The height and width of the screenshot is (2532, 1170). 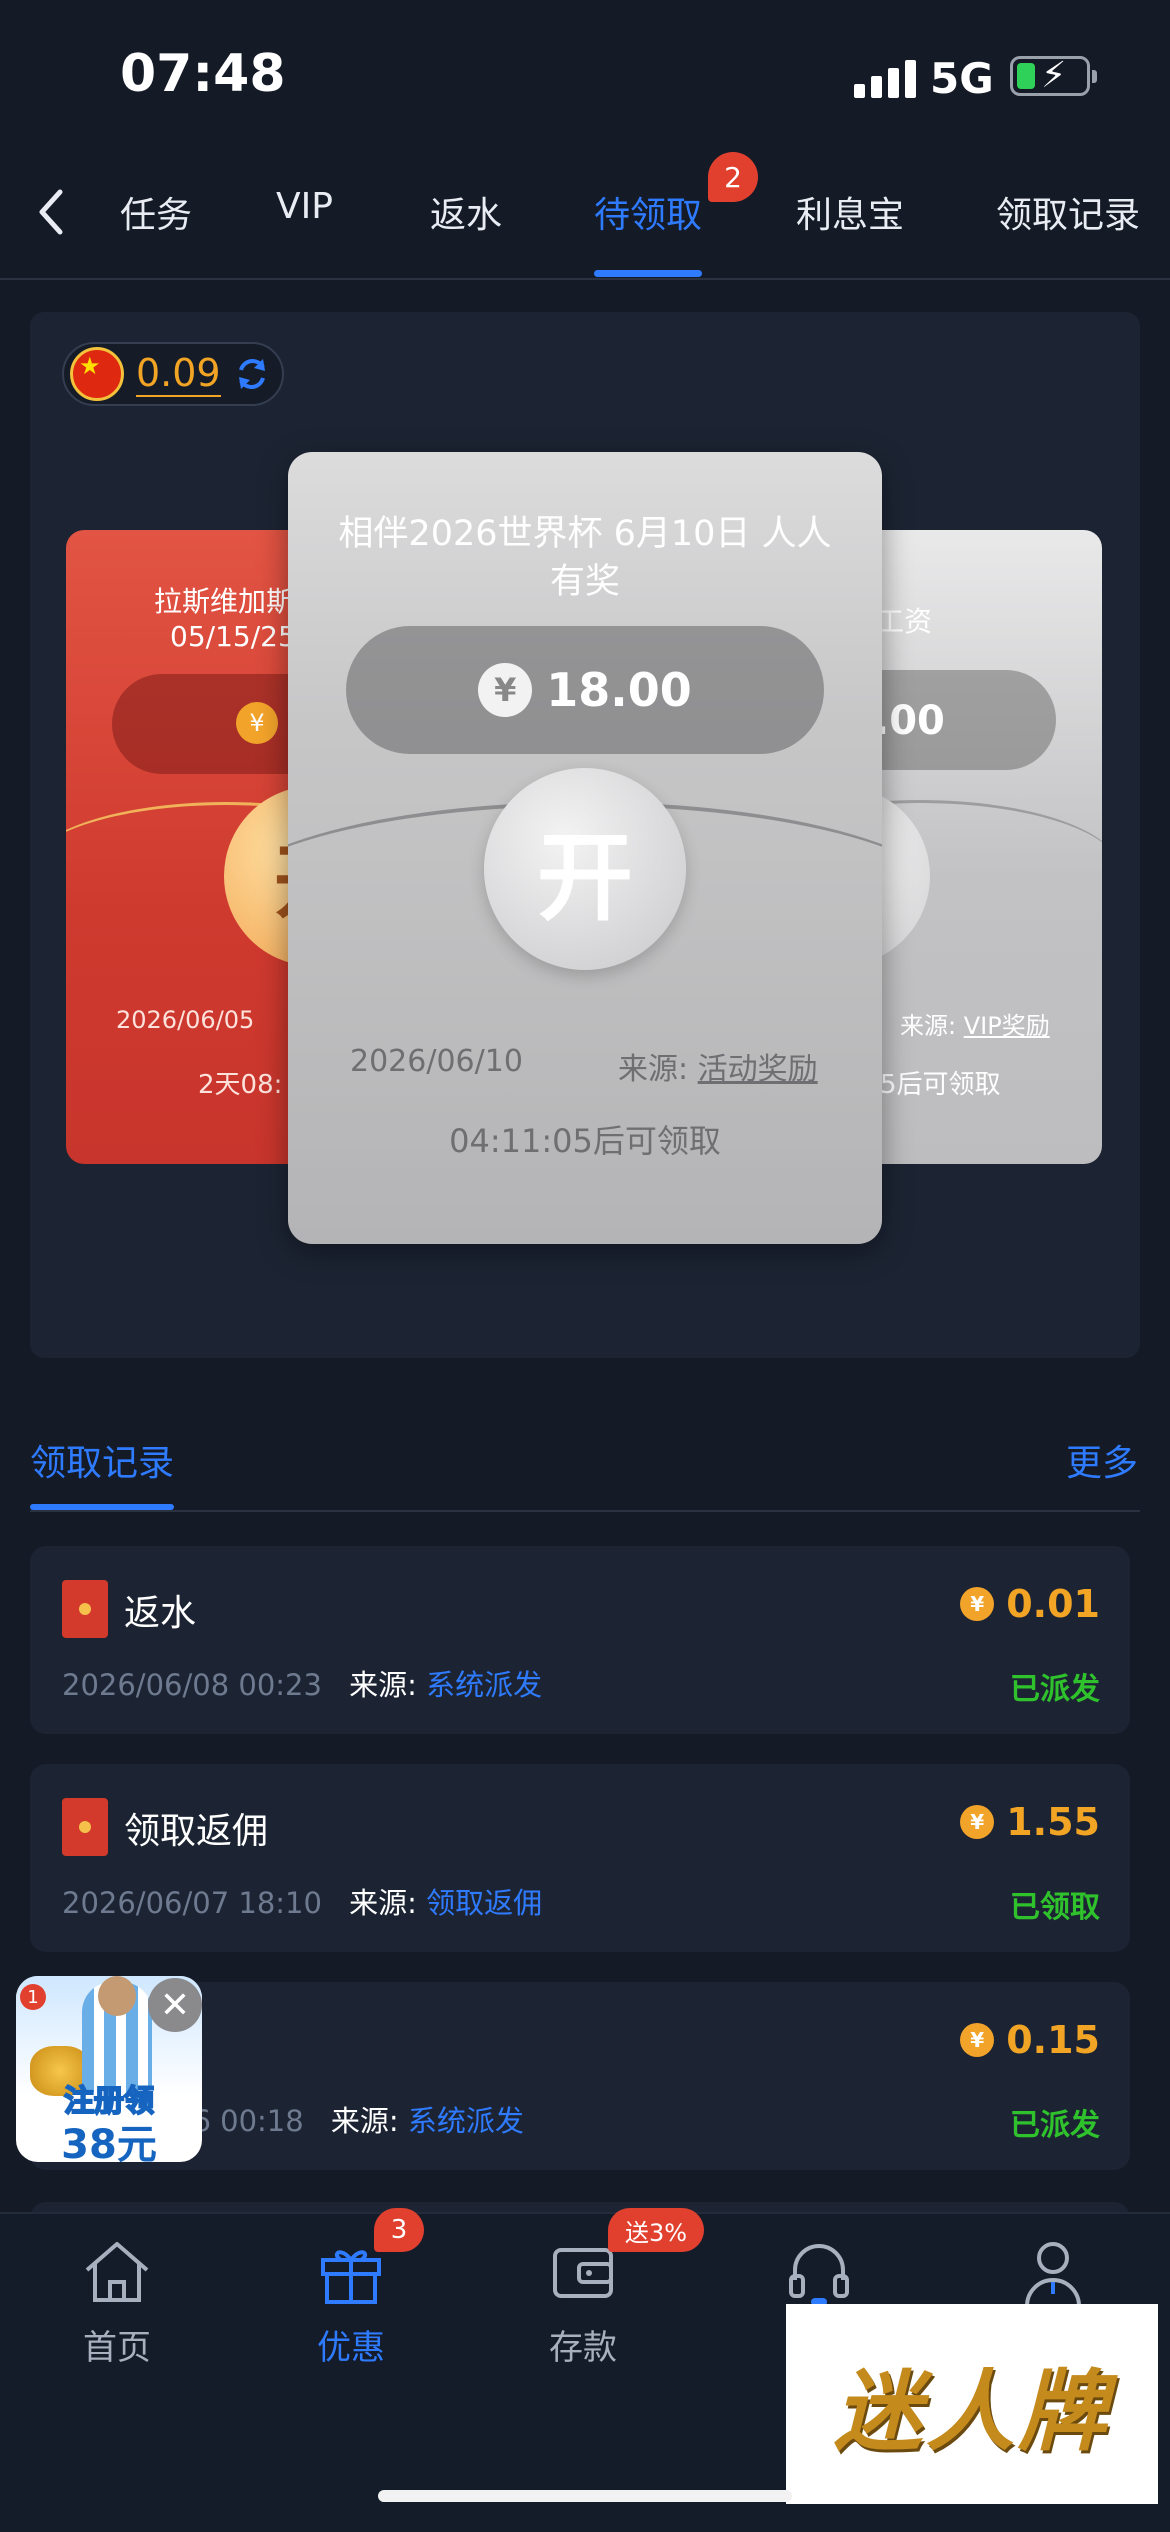 I want to click on nav-deposit-badge: 送3%, so click(x=656, y=2230).